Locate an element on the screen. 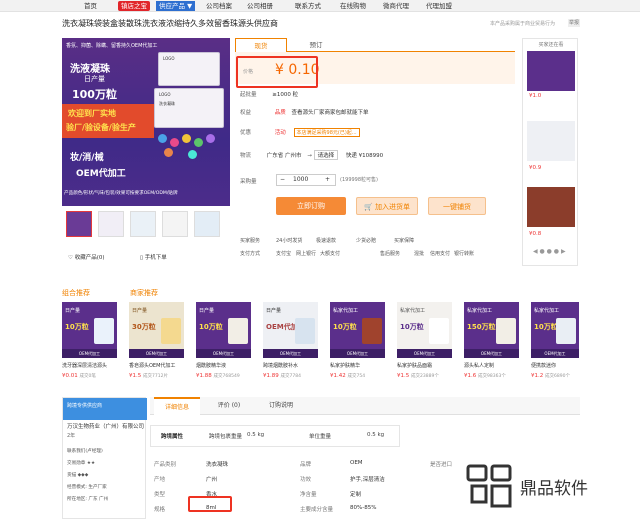 Image resolution: width=640 pixels, height=519 pixels. product-title: 洗衣凝珠袋装盒装散珠洗衣液浓缩持久多效留香珠源头供应商 is located at coordinates (170, 23).